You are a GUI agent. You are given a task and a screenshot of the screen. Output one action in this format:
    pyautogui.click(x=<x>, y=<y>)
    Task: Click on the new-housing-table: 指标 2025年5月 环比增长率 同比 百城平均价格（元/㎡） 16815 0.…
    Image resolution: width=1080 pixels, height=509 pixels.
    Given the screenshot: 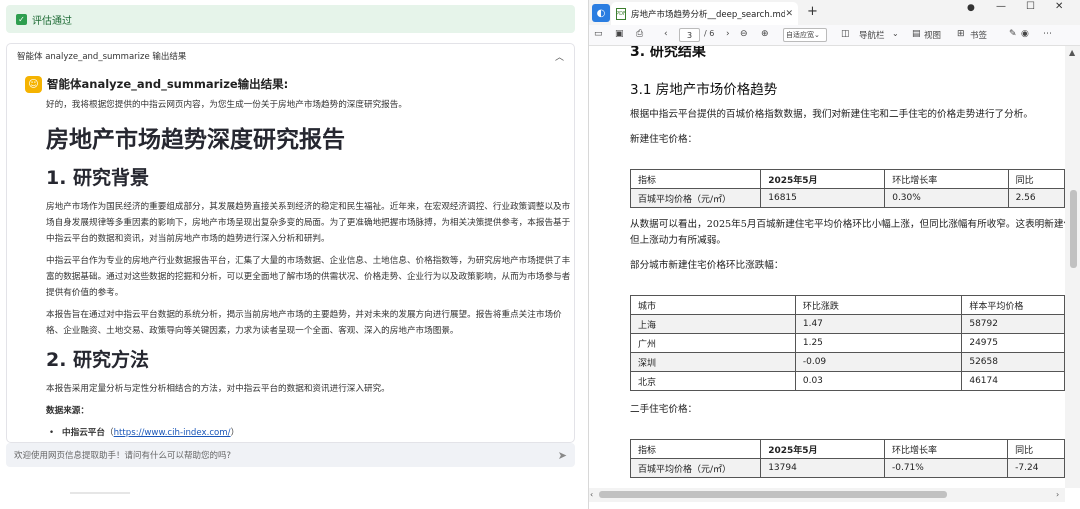 What is the action you would take?
    pyautogui.click(x=847, y=188)
    